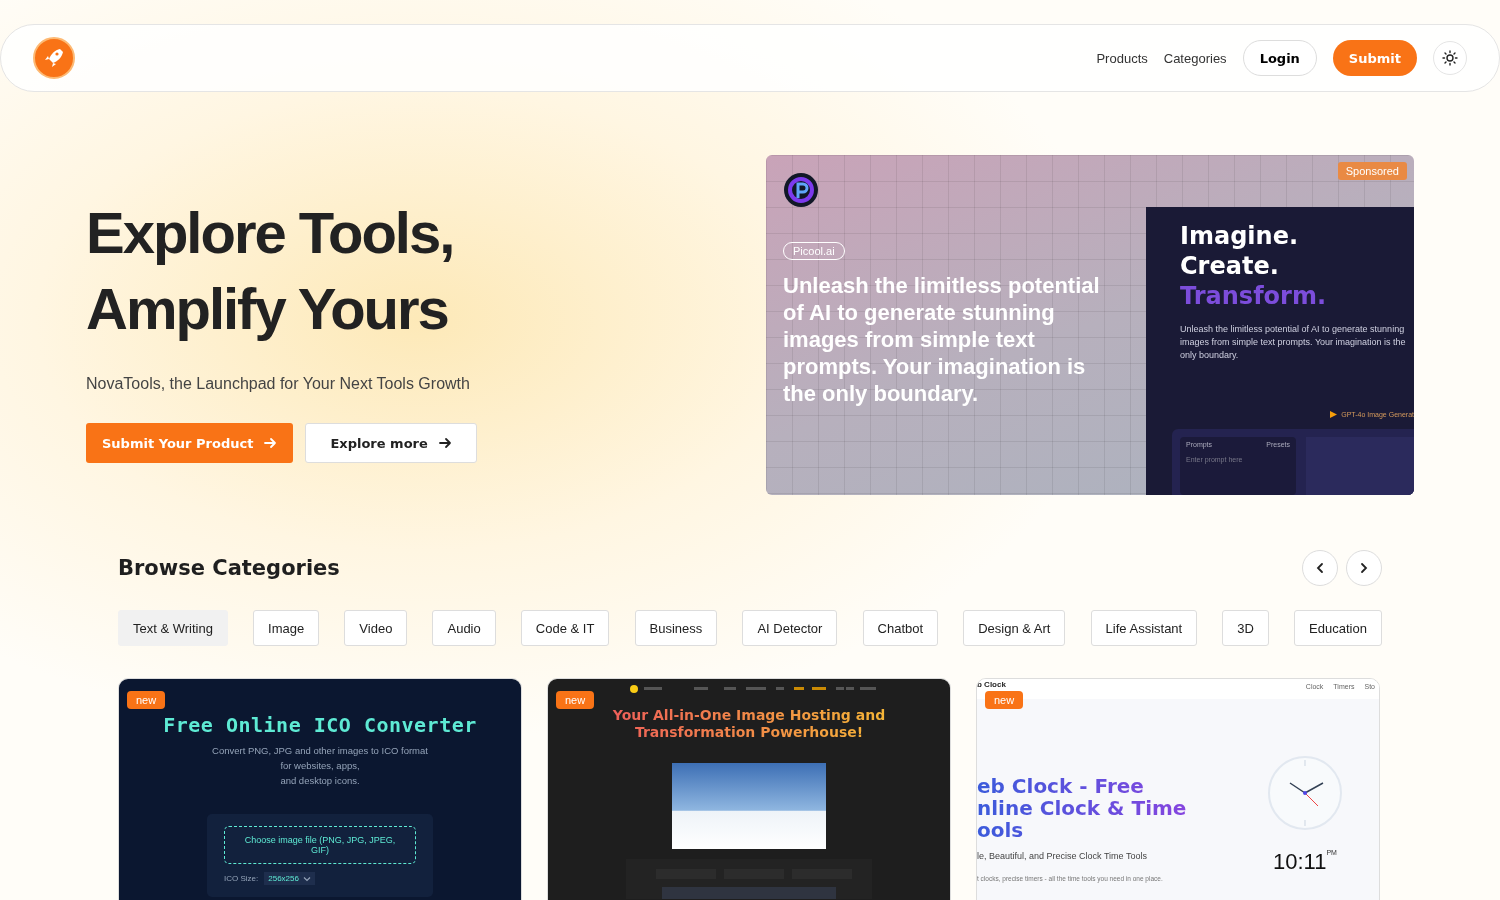 This screenshot has width=1500, height=900. Describe the element at coordinates (241, 878) in the screenshot. I see `size-label: ICO Size:` at that location.